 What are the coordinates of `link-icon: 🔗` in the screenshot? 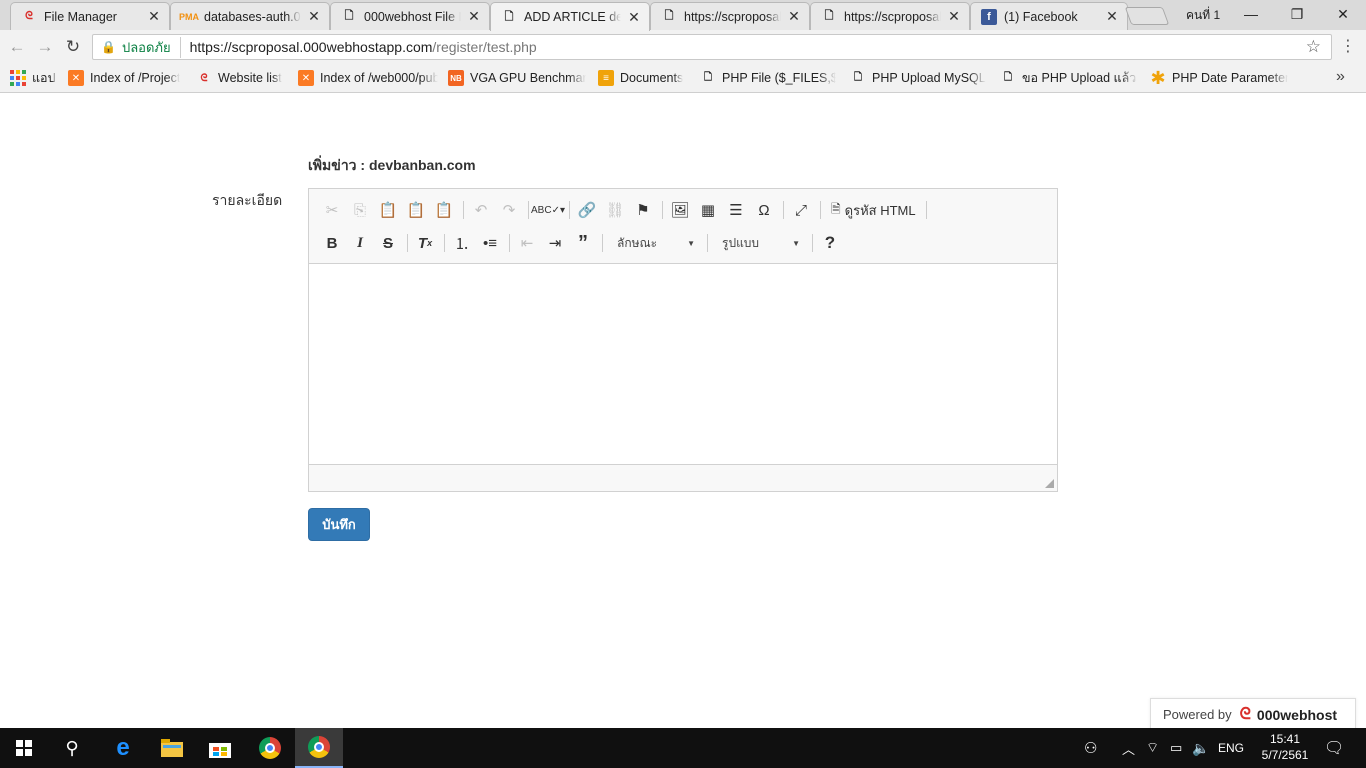 It's located at (587, 210).